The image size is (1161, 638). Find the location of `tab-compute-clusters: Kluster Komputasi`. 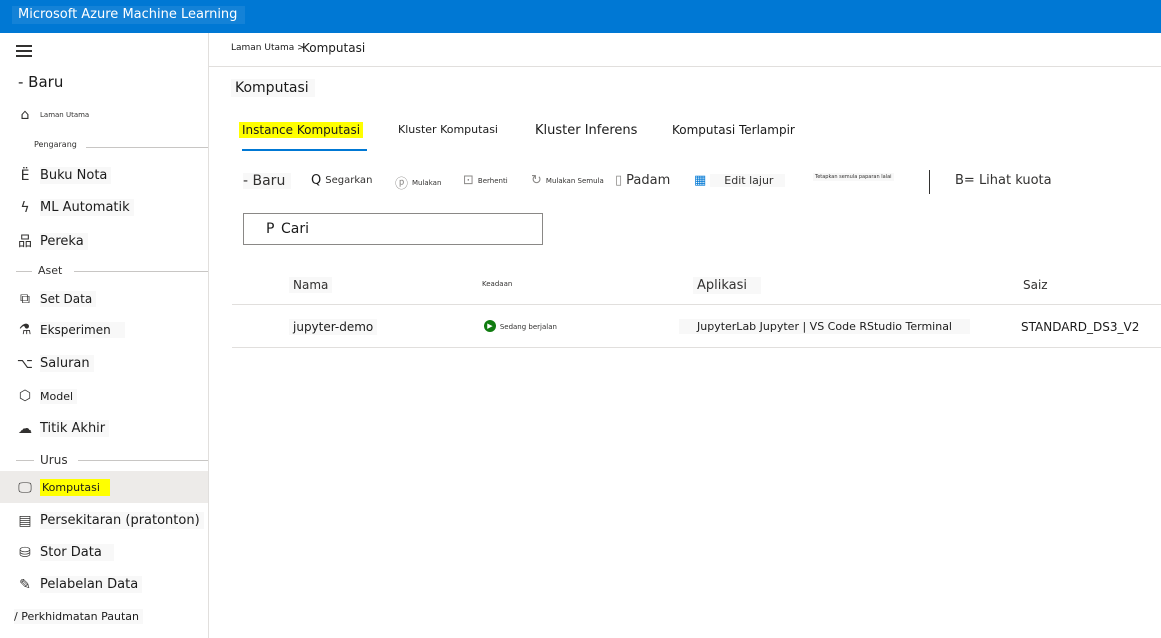

tab-compute-clusters: Kluster Komputasi is located at coordinates (448, 129).